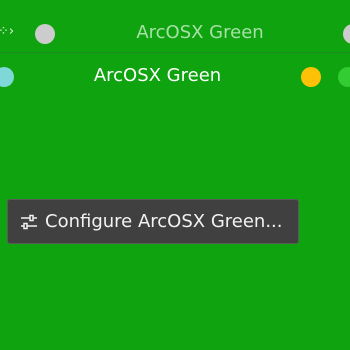  Describe the element at coordinates (7, 77) in the screenshot. I see `active-left-button` at that location.